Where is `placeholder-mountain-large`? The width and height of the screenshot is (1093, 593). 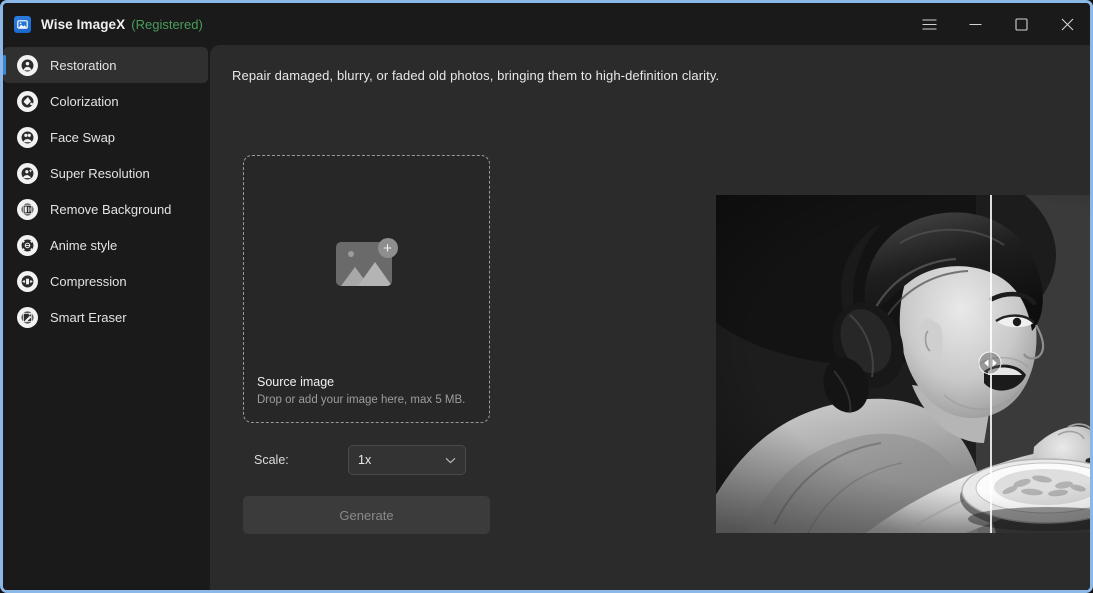
placeholder-mountain-large is located at coordinates (374, 274).